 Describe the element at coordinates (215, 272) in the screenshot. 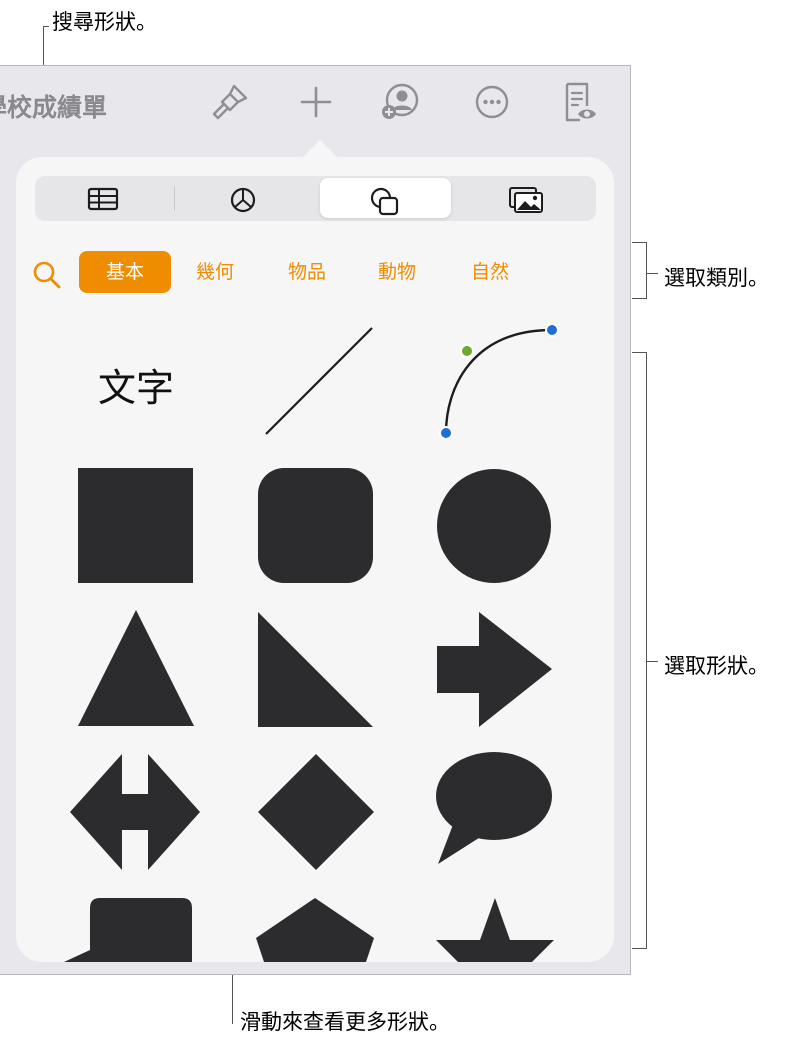

I see `category-geometry: 幾何` at that location.